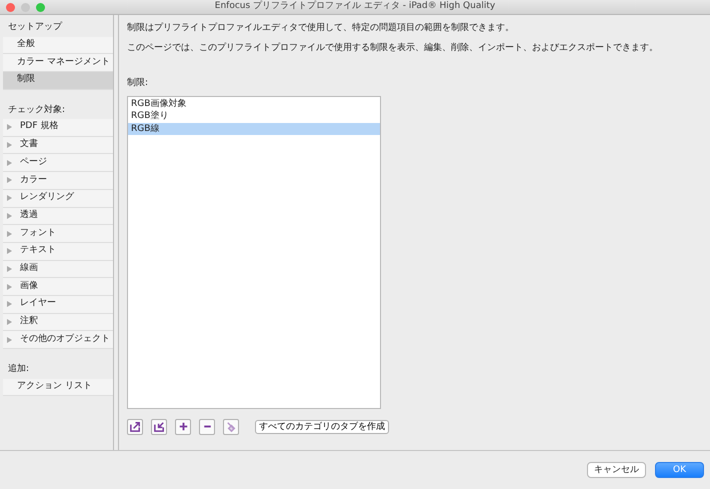 Image resolution: width=710 pixels, height=489 pixels. Describe the element at coordinates (58, 181) in the screenshot. I see `sidebar-item: カラー` at that location.